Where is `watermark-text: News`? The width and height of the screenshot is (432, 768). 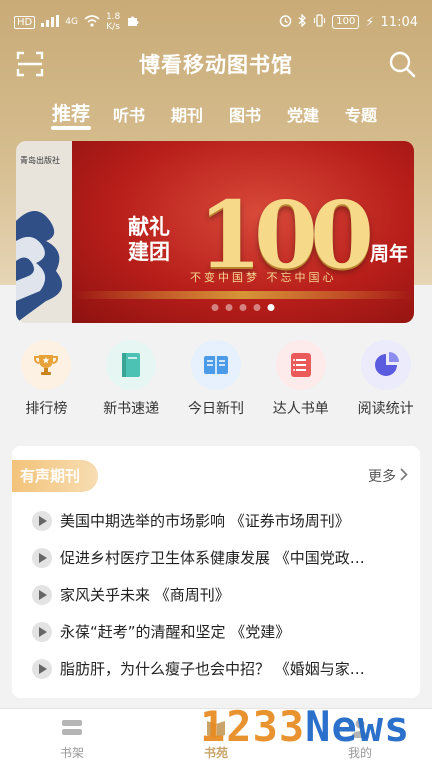 watermark-text: News is located at coordinates (358, 726).